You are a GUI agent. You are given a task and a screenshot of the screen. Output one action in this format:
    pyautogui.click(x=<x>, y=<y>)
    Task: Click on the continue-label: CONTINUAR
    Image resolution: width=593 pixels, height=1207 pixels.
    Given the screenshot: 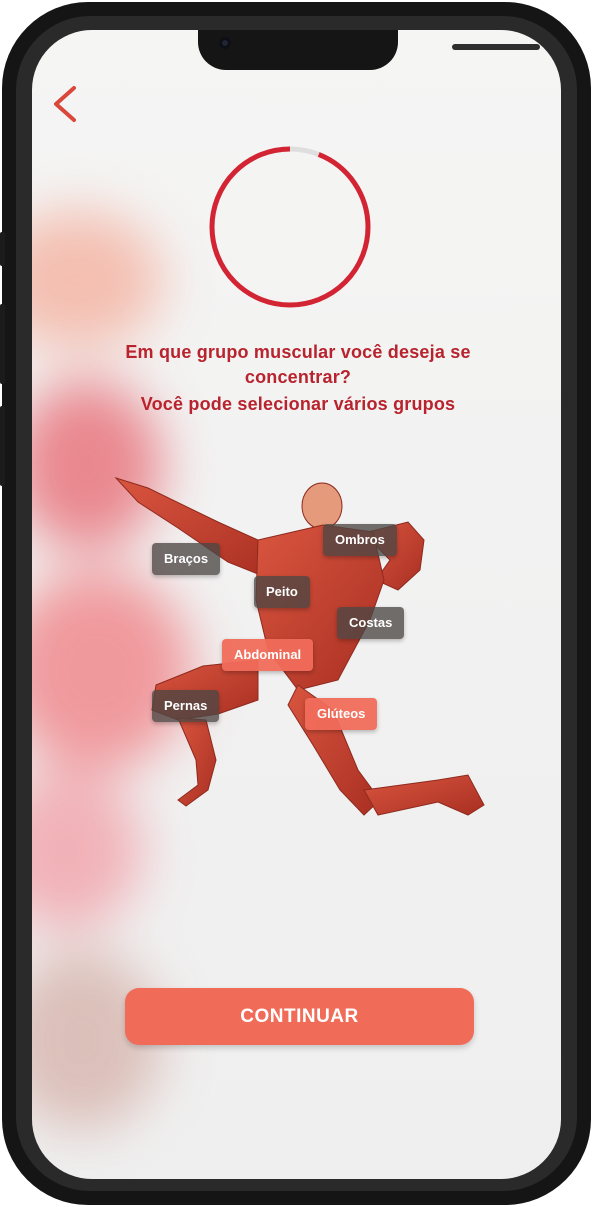 What is the action you would take?
    pyautogui.click(x=299, y=1016)
    